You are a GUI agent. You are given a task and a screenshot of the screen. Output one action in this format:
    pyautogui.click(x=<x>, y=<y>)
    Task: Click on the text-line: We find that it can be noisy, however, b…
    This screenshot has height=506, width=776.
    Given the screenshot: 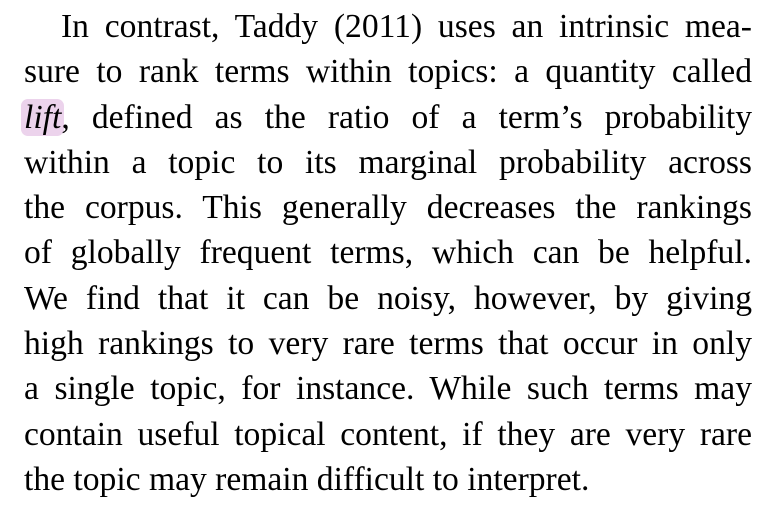 What is the action you would take?
    pyautogui.click(x=388, y=298)
    